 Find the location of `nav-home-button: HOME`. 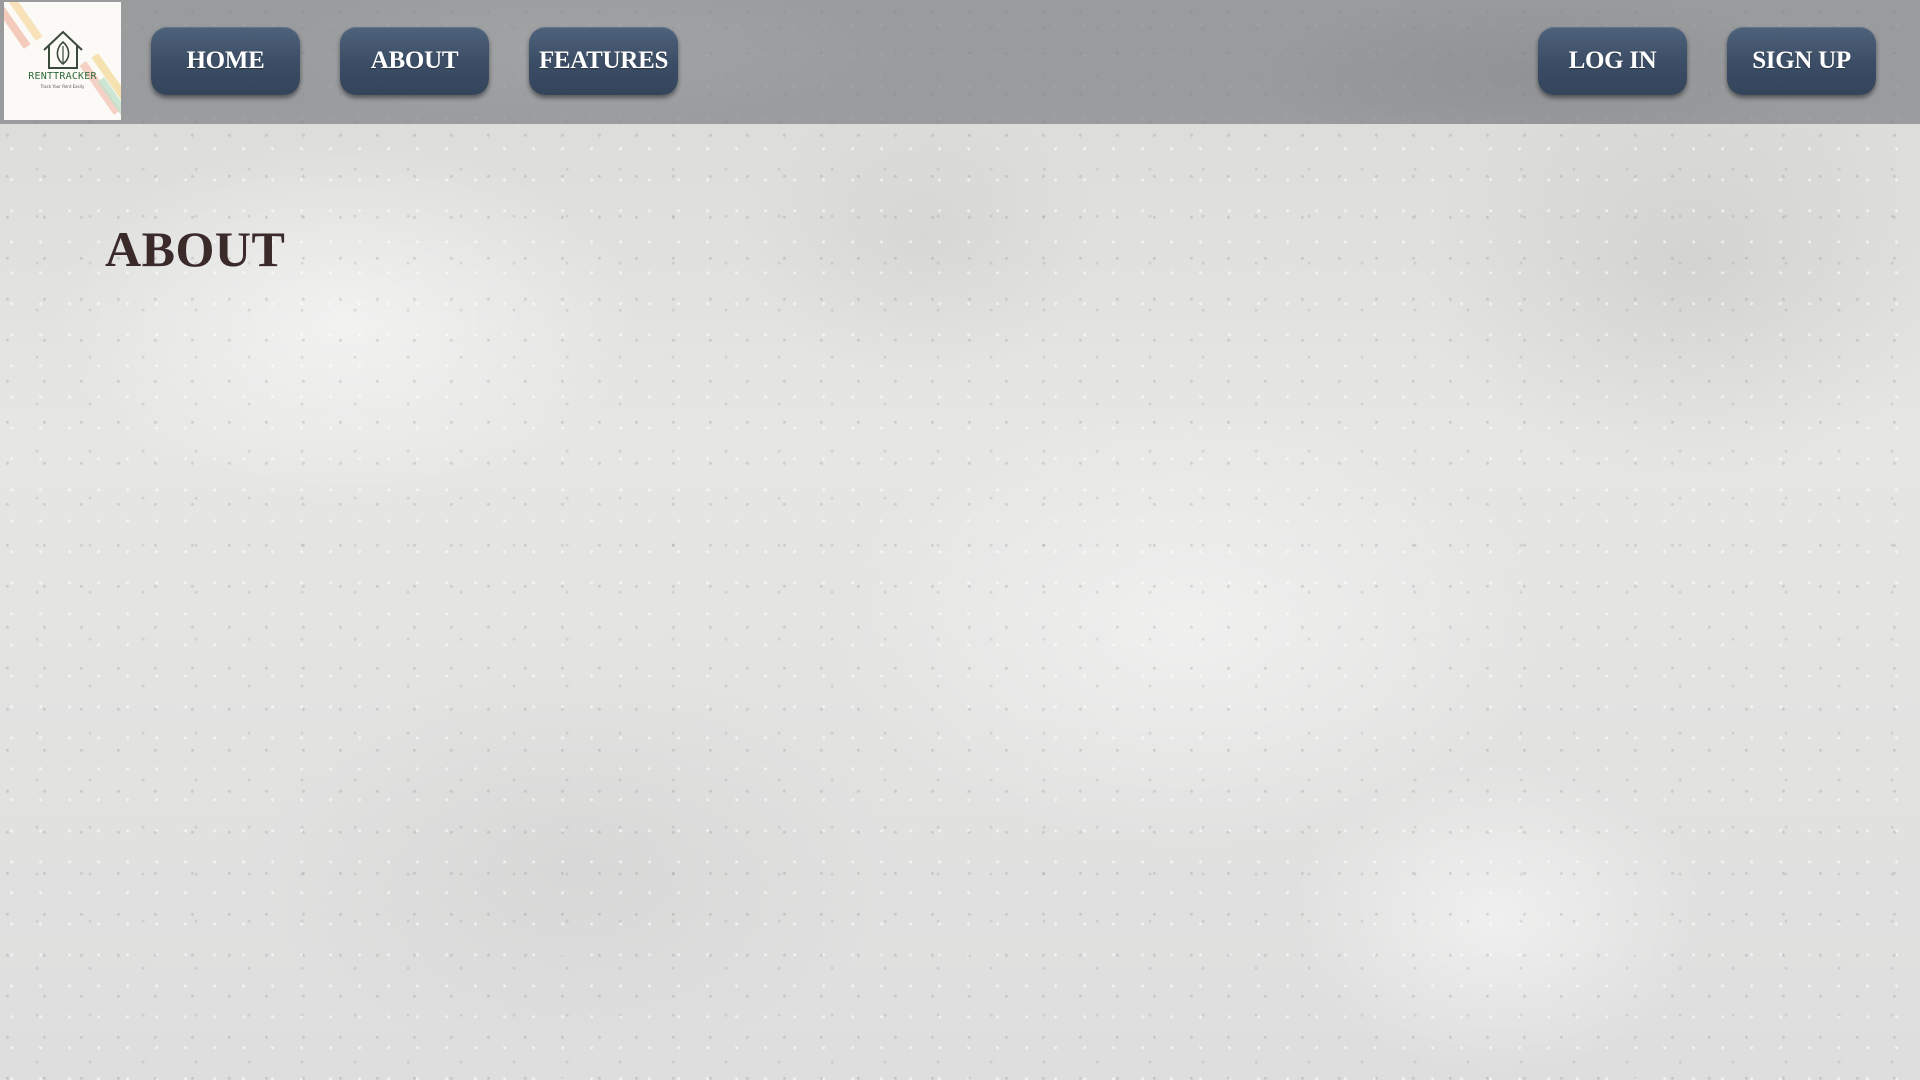

nav-home-button: HOME is located at coordinates (225, 61).